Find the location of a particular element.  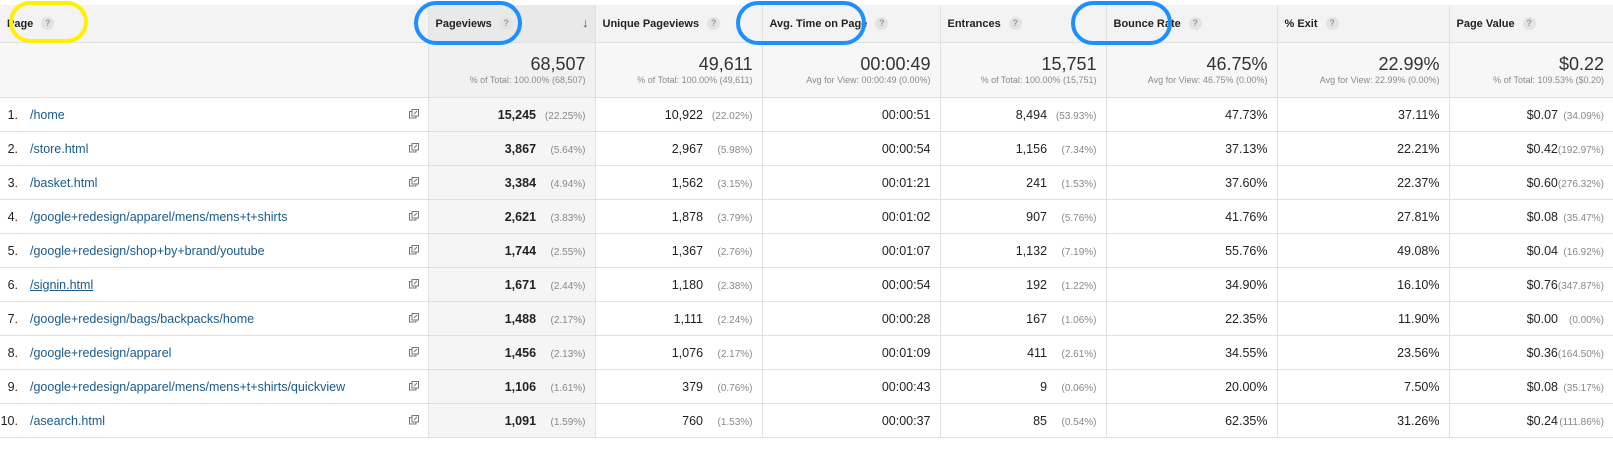

page-link: /asearch.html is located at coordinates (67, 421).